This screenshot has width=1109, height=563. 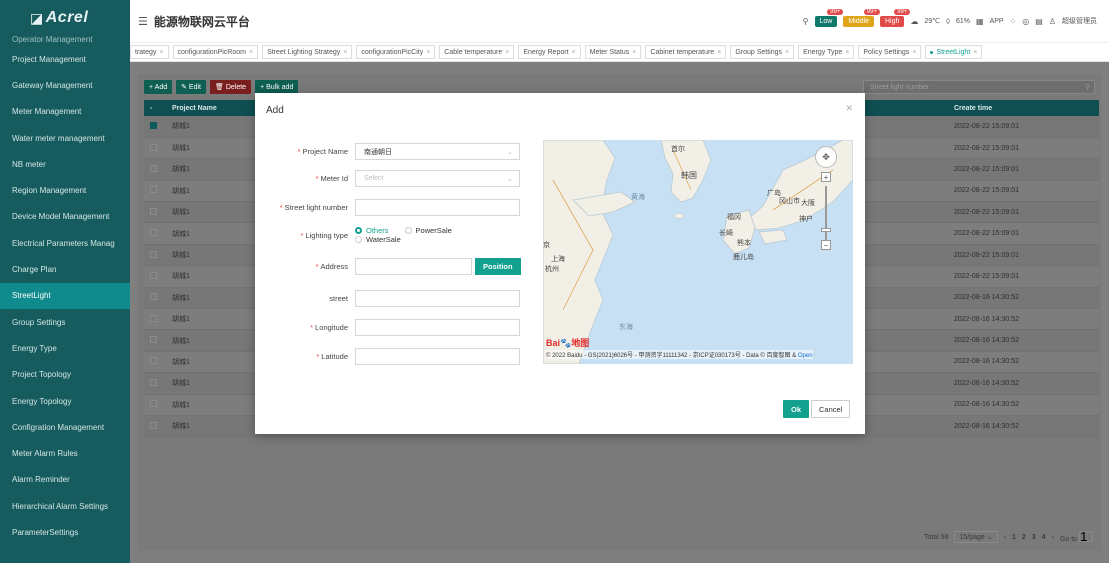 What do you see at coordinates (65, 427) in the screenshot?
I see `sidebar-item-configration-management: Configration Management` at bounding box center [65, 427].